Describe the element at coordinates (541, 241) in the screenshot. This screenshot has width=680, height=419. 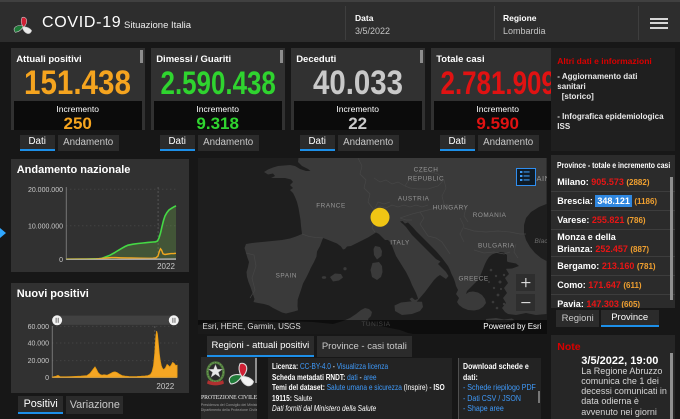
I see `svg-text: Black Sea` at that location.